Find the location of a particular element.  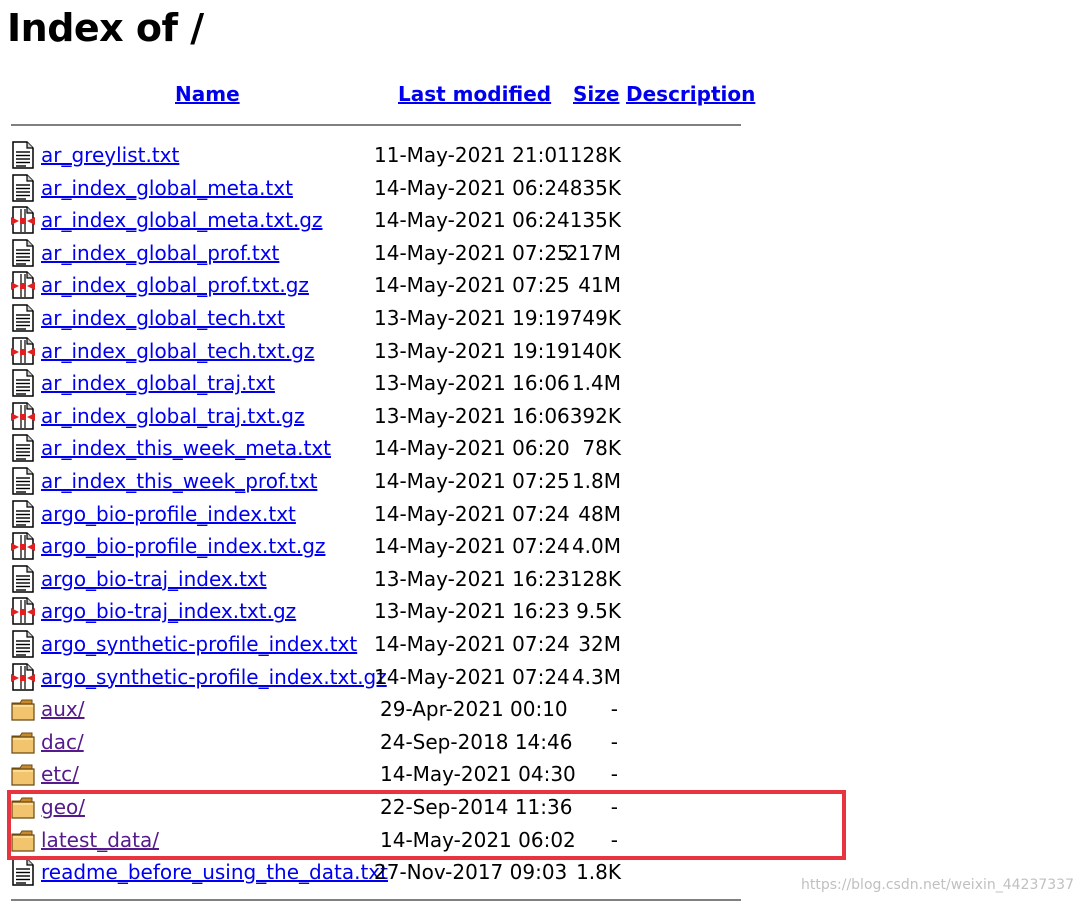

file-link: argo_bio-profile_index.txt.gz is located at coordinates (183, 546).